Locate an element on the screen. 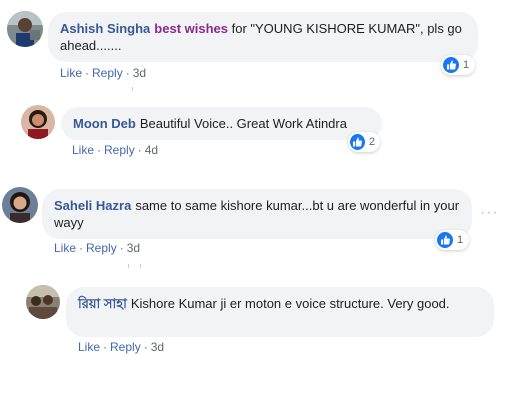  reaction-count: 2 is located at coordinates (371, 142).